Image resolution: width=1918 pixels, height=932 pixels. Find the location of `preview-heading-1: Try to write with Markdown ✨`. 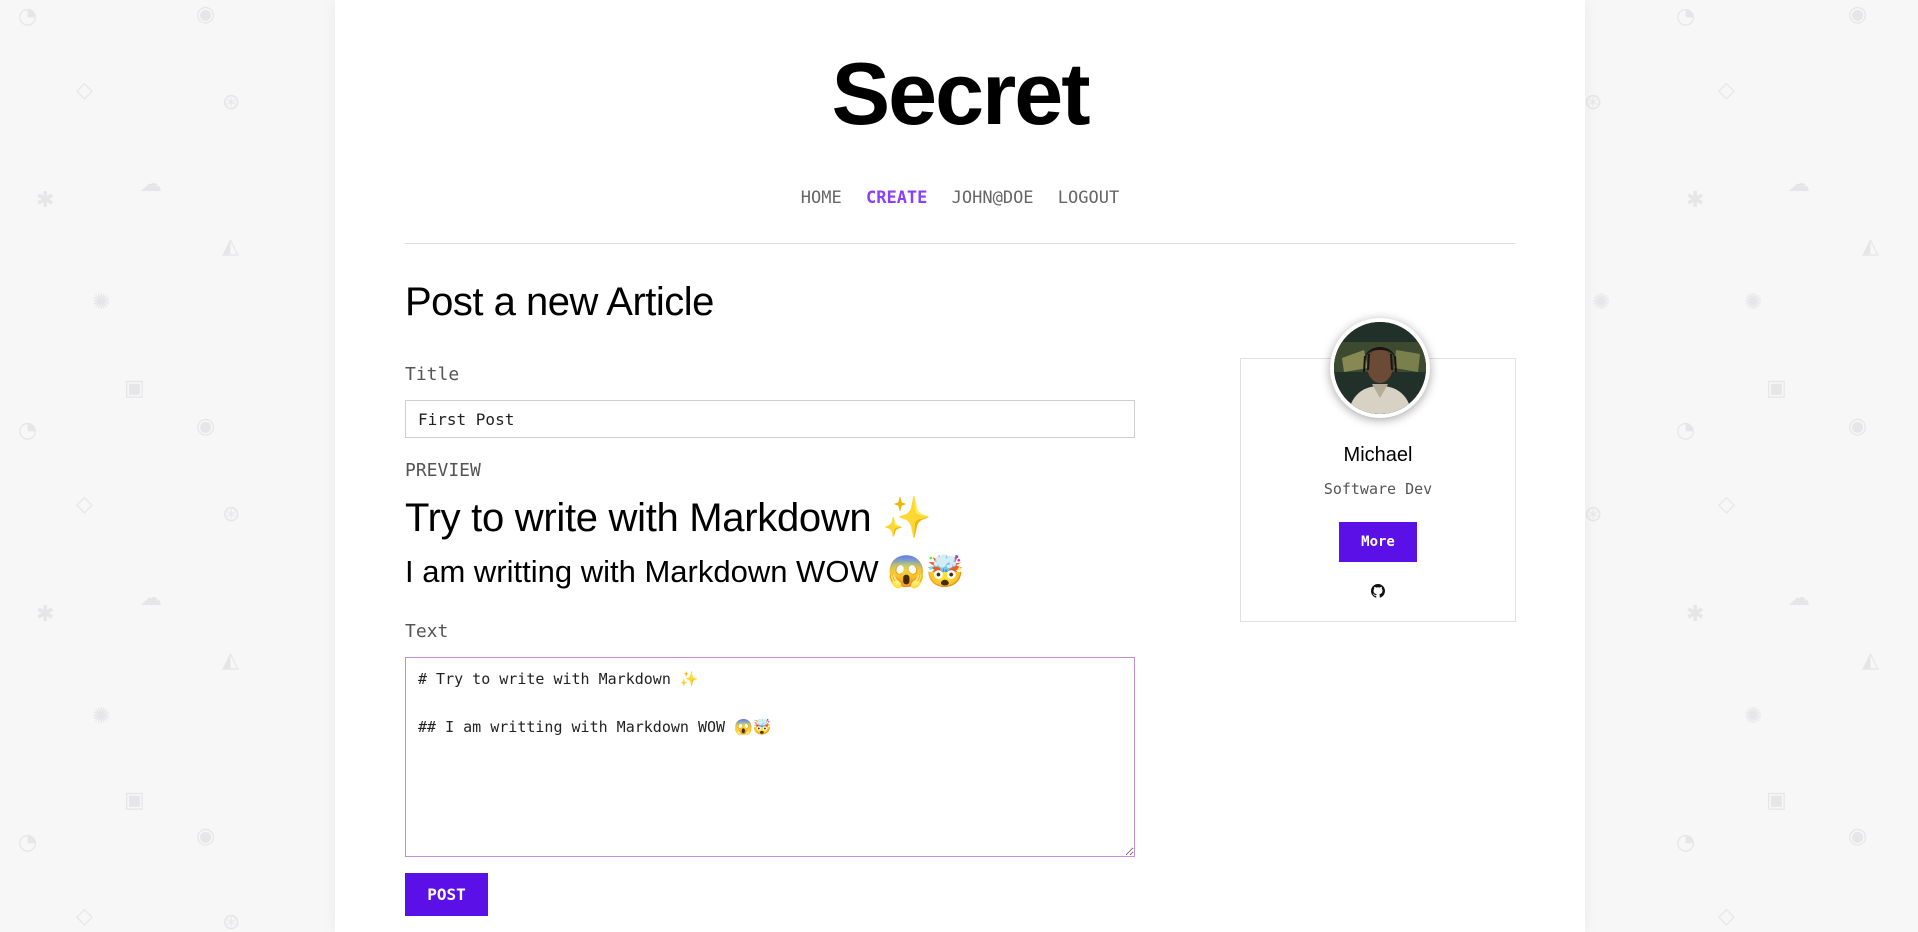

preview-heading-1: Try to write with Markdown ✨ is located at coordinates (668, 518).